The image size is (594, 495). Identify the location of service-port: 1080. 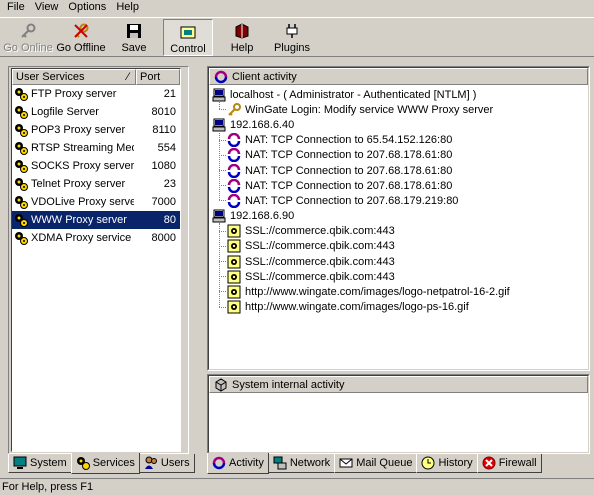
(163, 166).